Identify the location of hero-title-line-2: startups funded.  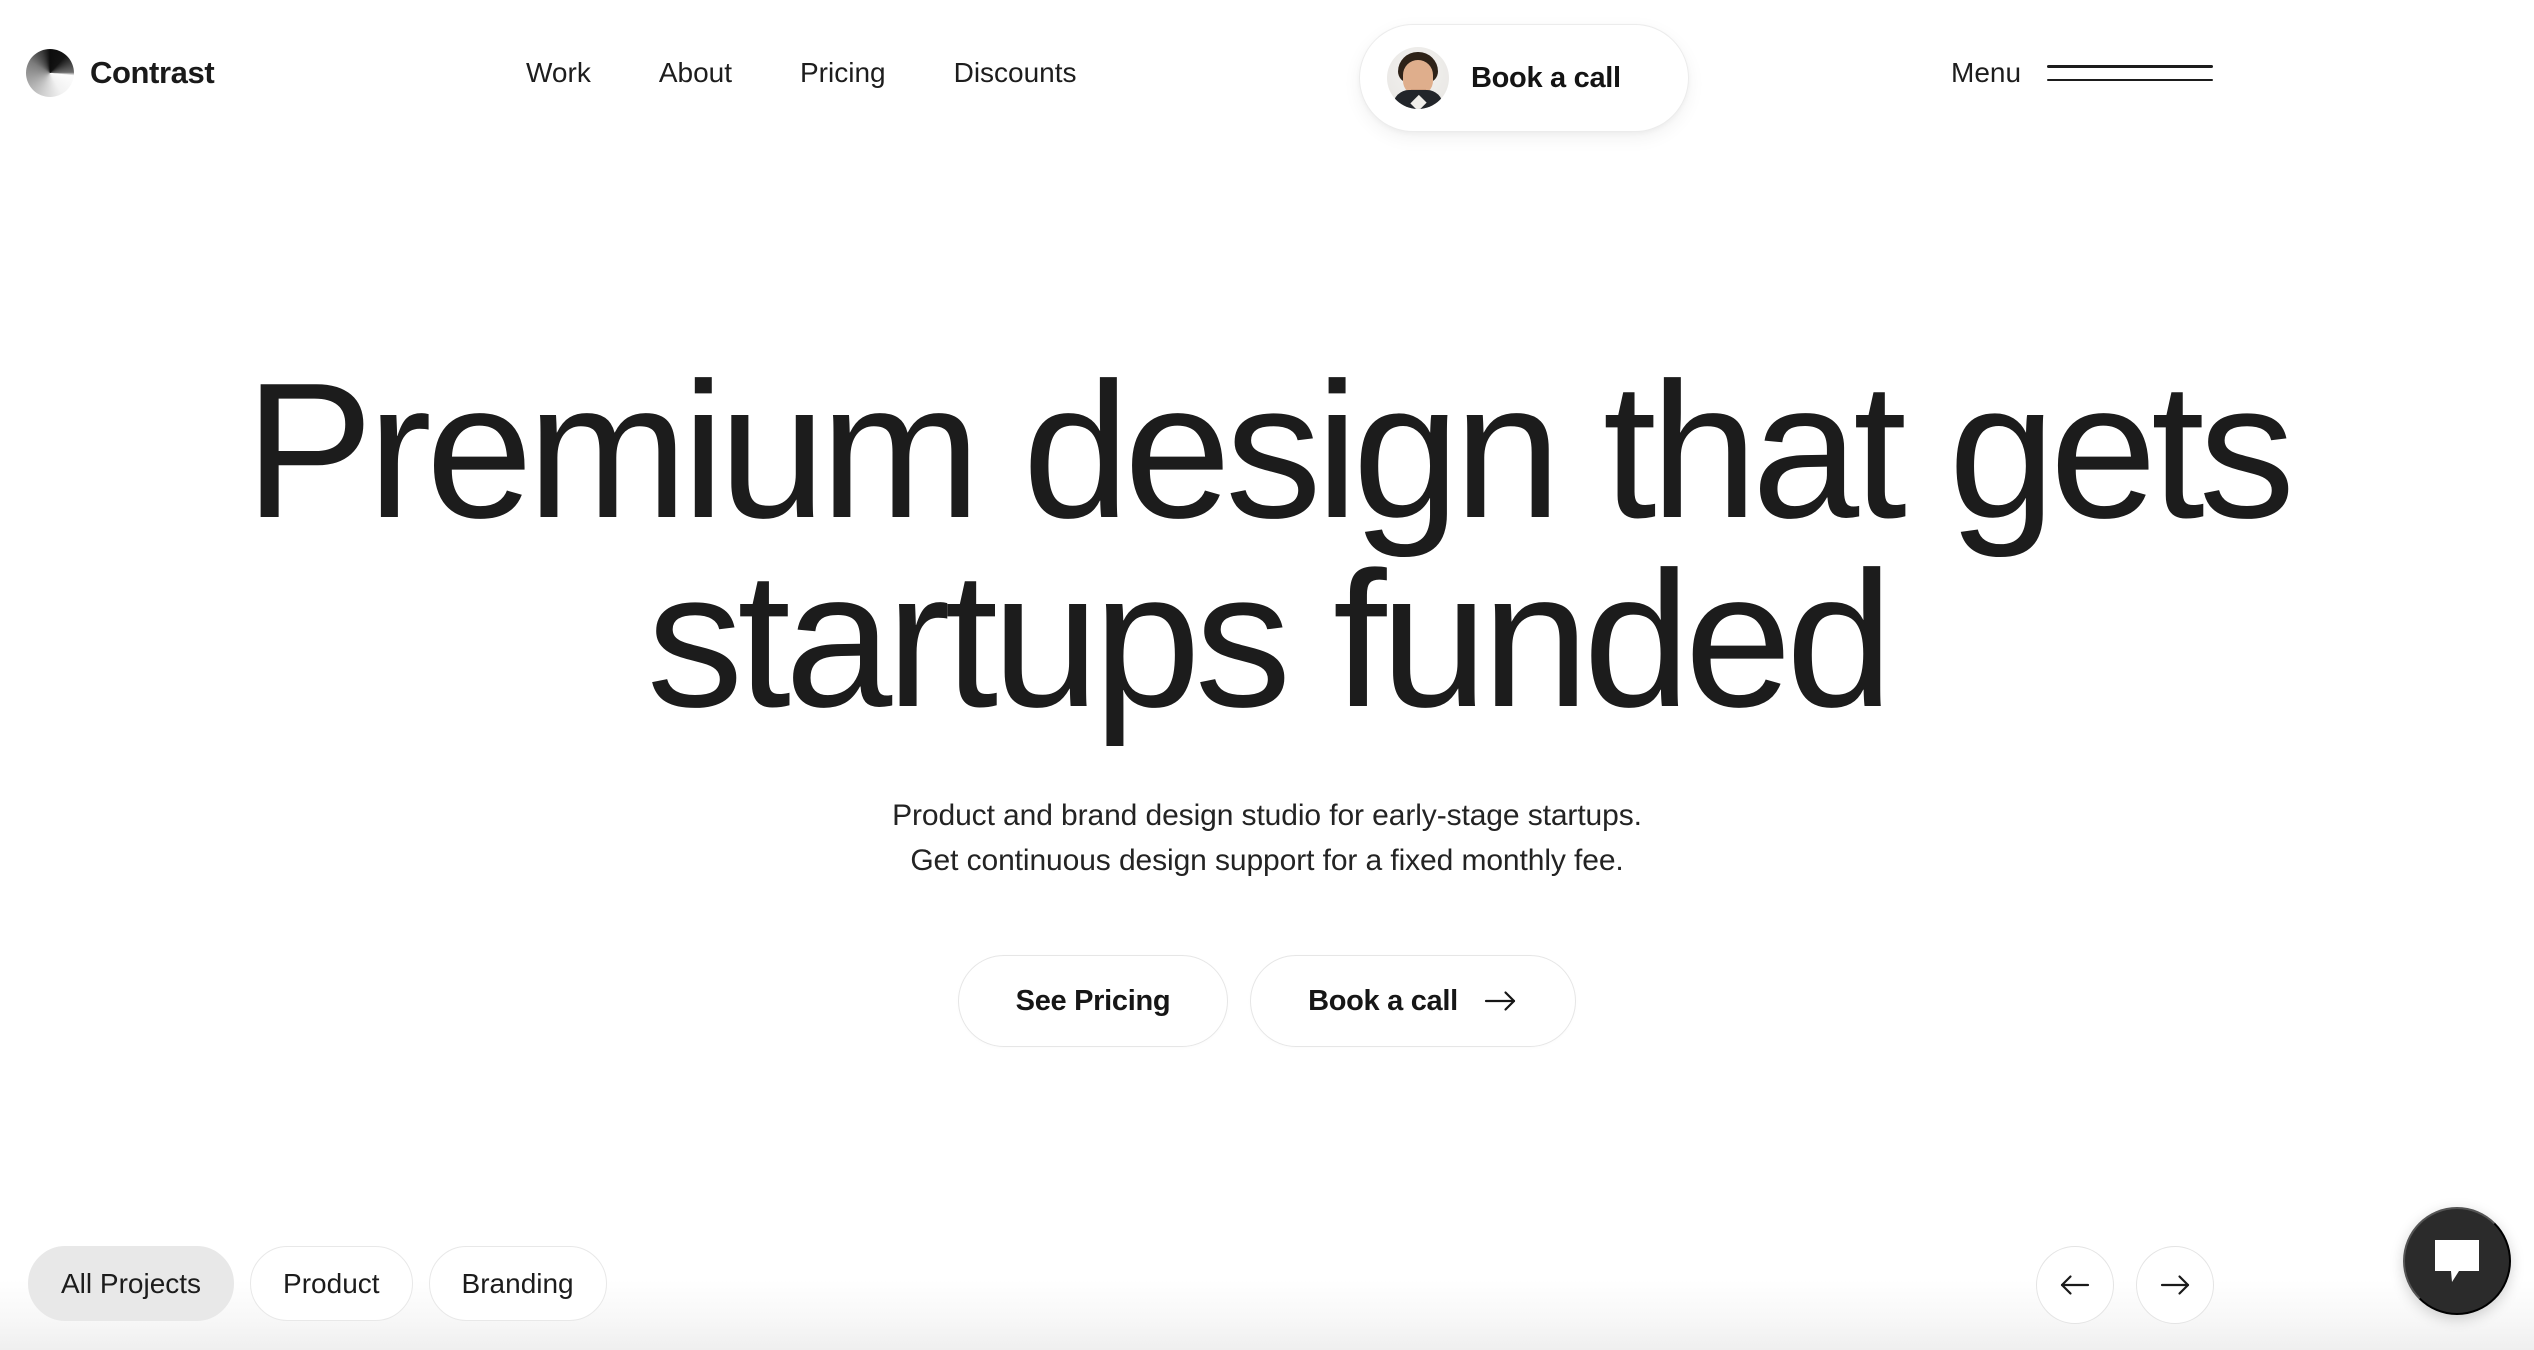
(1269, 639).